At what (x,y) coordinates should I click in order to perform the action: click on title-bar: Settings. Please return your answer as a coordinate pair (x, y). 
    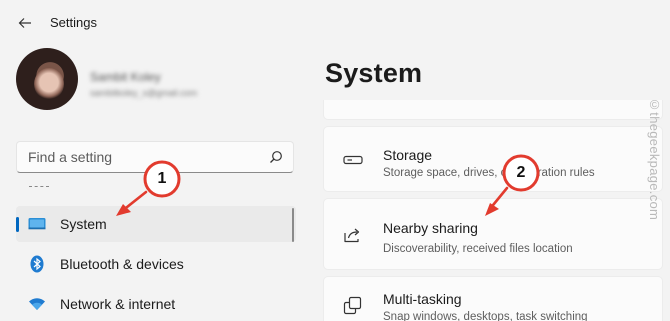
    Looking at the image, I should click on (335, 23).